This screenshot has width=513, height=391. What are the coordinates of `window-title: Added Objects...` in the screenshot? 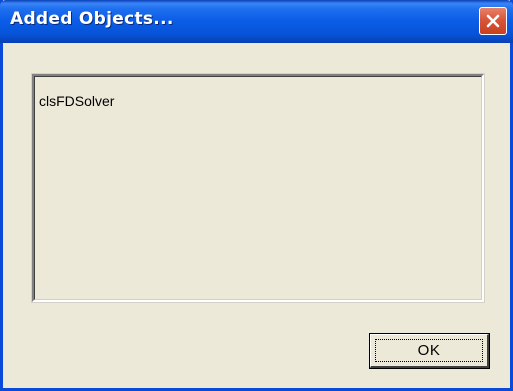 It's located at (92, 19).